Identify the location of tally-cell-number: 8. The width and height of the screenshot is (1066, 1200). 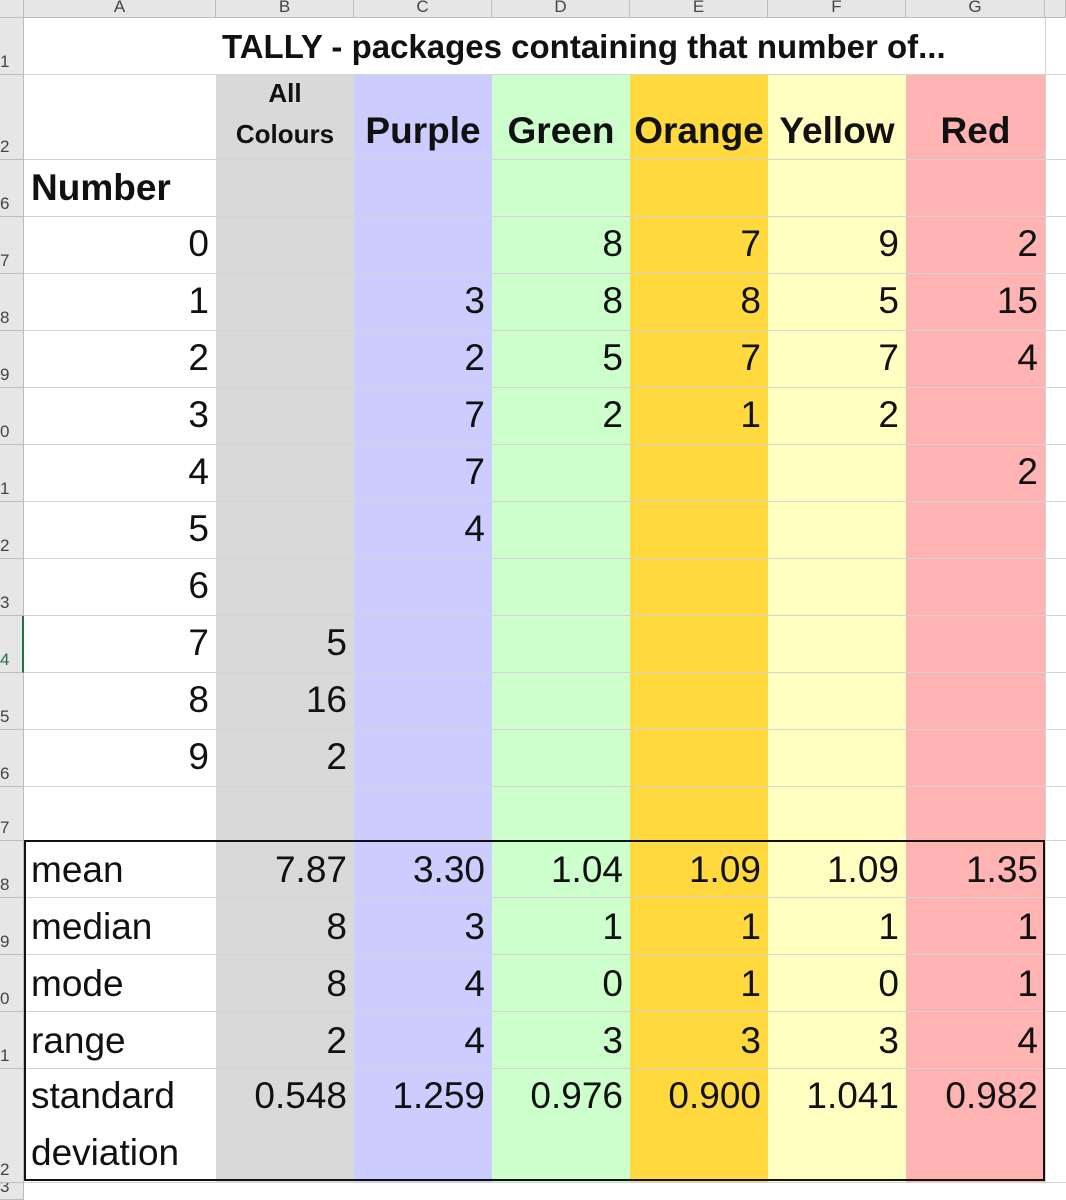
(120, 703).